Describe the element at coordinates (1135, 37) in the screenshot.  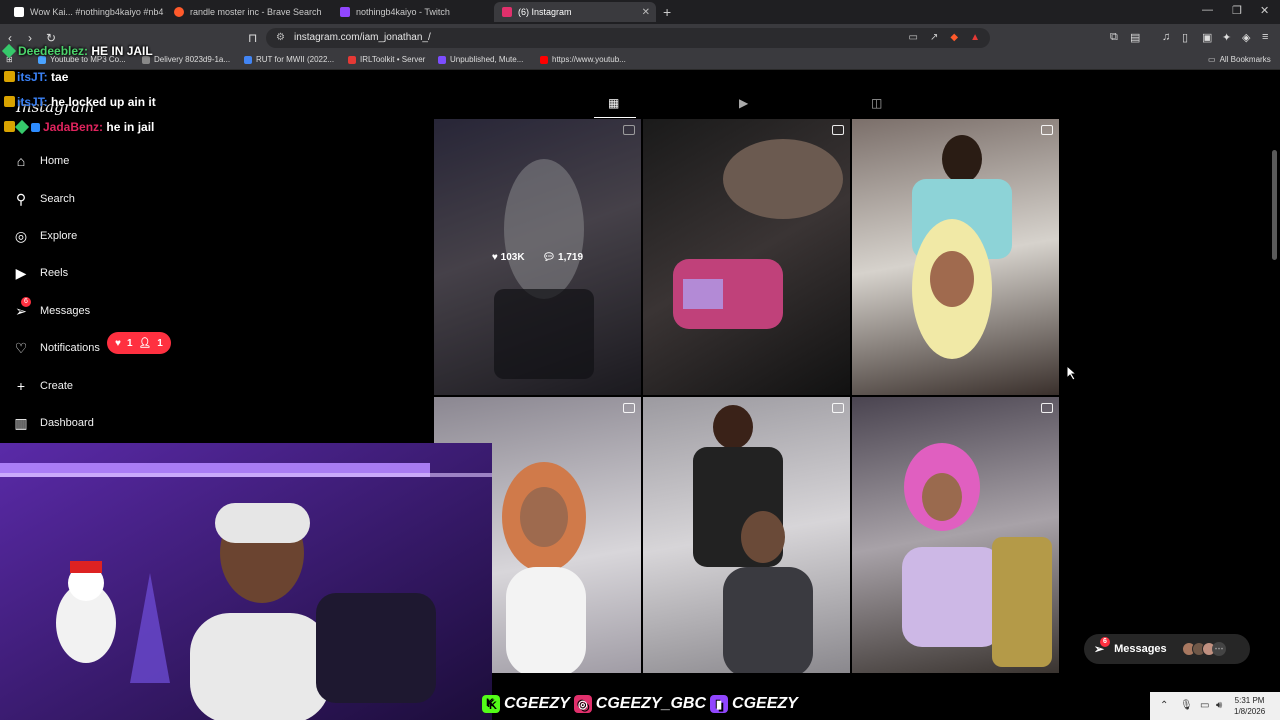
I see `extension-icon: ▤` at that location.